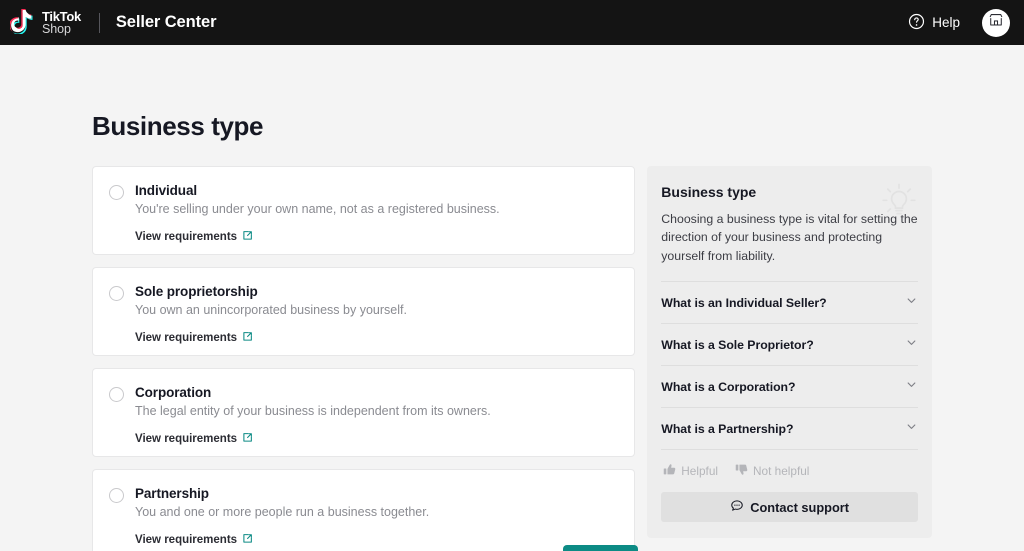  Describe the element at coordinates (172, 493) in the screenshot. I see `option-title: Partnership` at that location.